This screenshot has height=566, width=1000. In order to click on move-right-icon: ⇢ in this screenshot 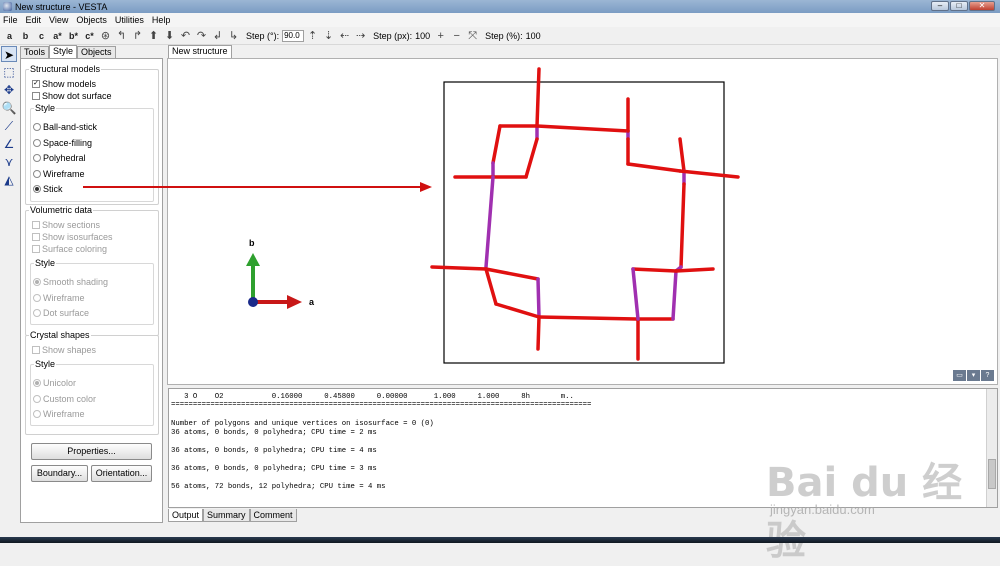, I will do `click(360, 36)`.